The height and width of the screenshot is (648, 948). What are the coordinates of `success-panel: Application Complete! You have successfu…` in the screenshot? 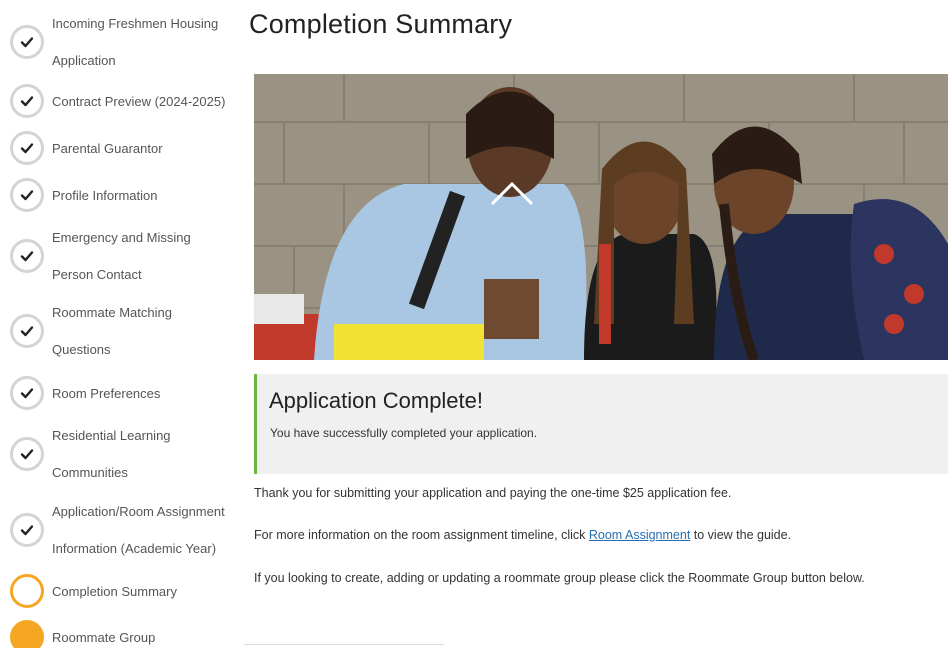 It's located at (601, 424).